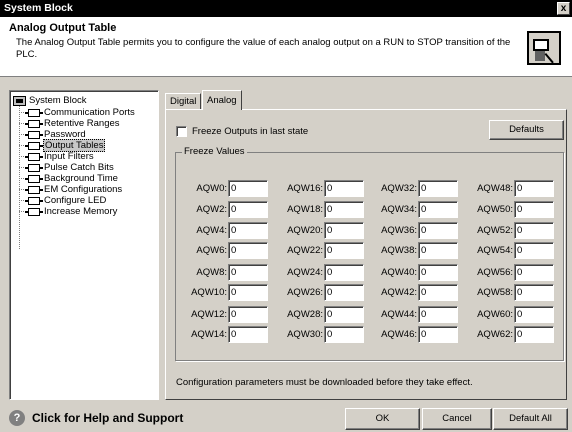  Describe the element at coordinates (211, 272) in the screenshot. I see `aqw-label: AQW8:` at that location.